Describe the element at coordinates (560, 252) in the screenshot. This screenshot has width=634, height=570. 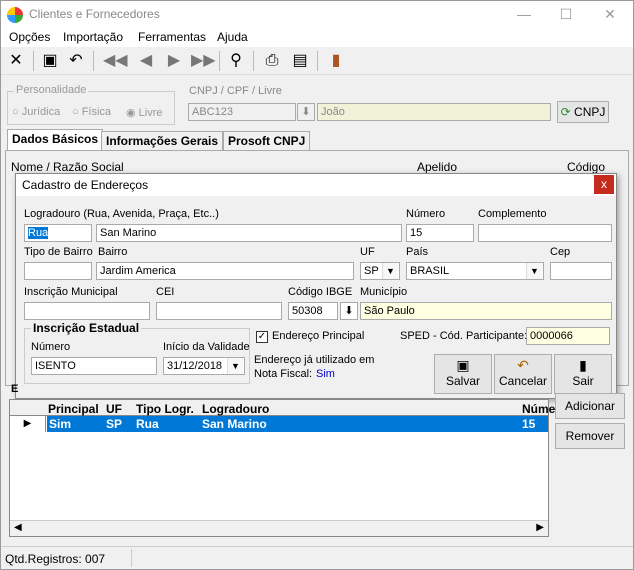
I see `cep-label: Cep` at that location.